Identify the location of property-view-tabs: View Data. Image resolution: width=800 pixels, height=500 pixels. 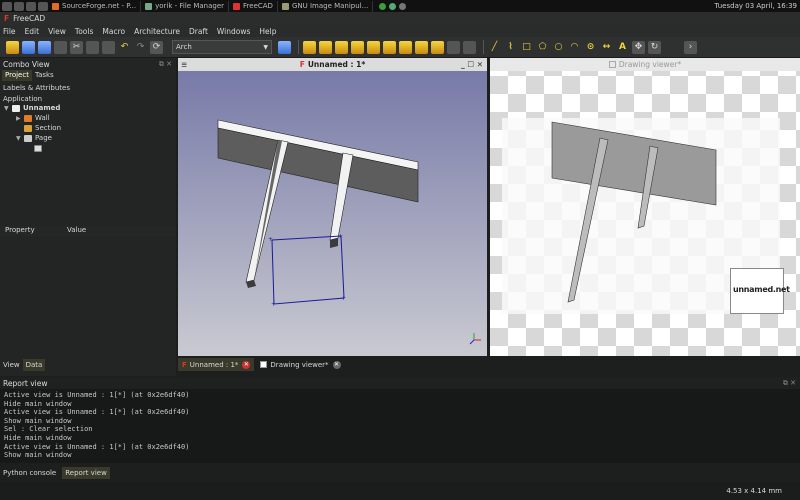
(23, 365).